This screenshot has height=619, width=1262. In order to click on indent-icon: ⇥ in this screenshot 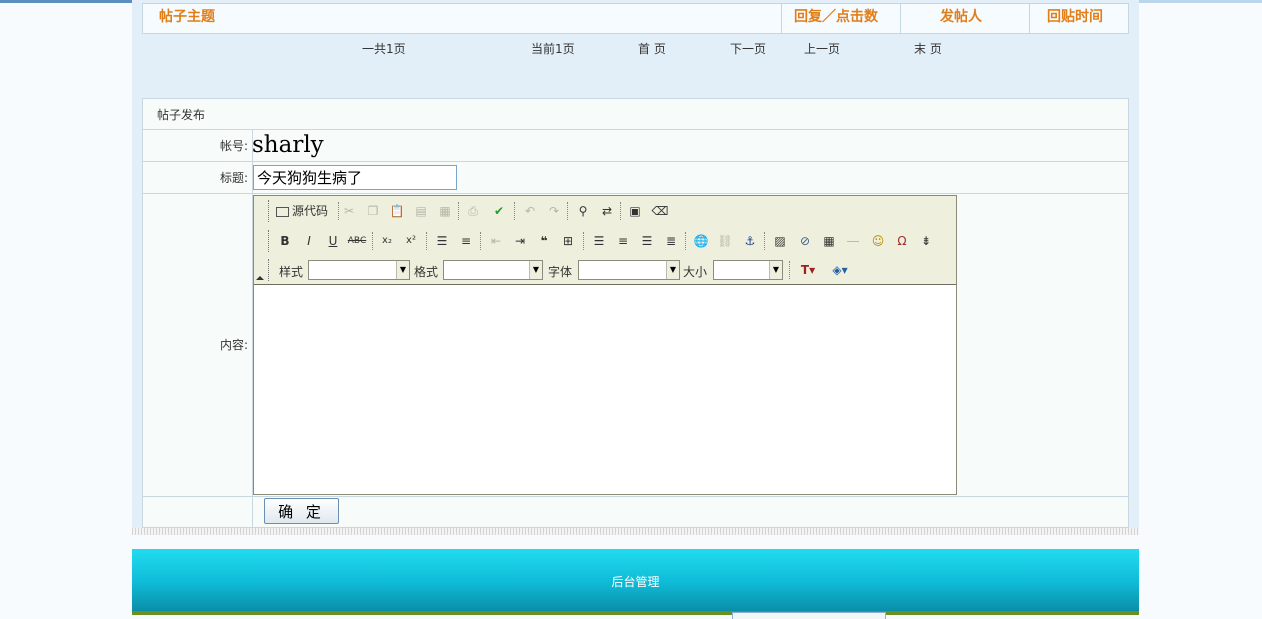, I will do `click(520, 241)`.